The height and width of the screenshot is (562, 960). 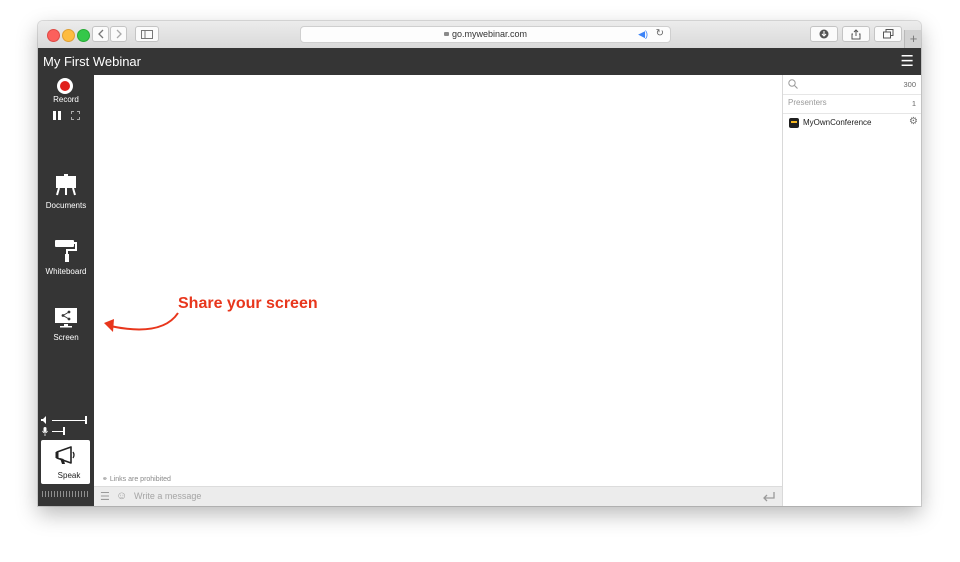 What do you see at coordinates (86, 420) in the screenshot?
I see `speaker-volume-handle` at bounding box center [86, 420].